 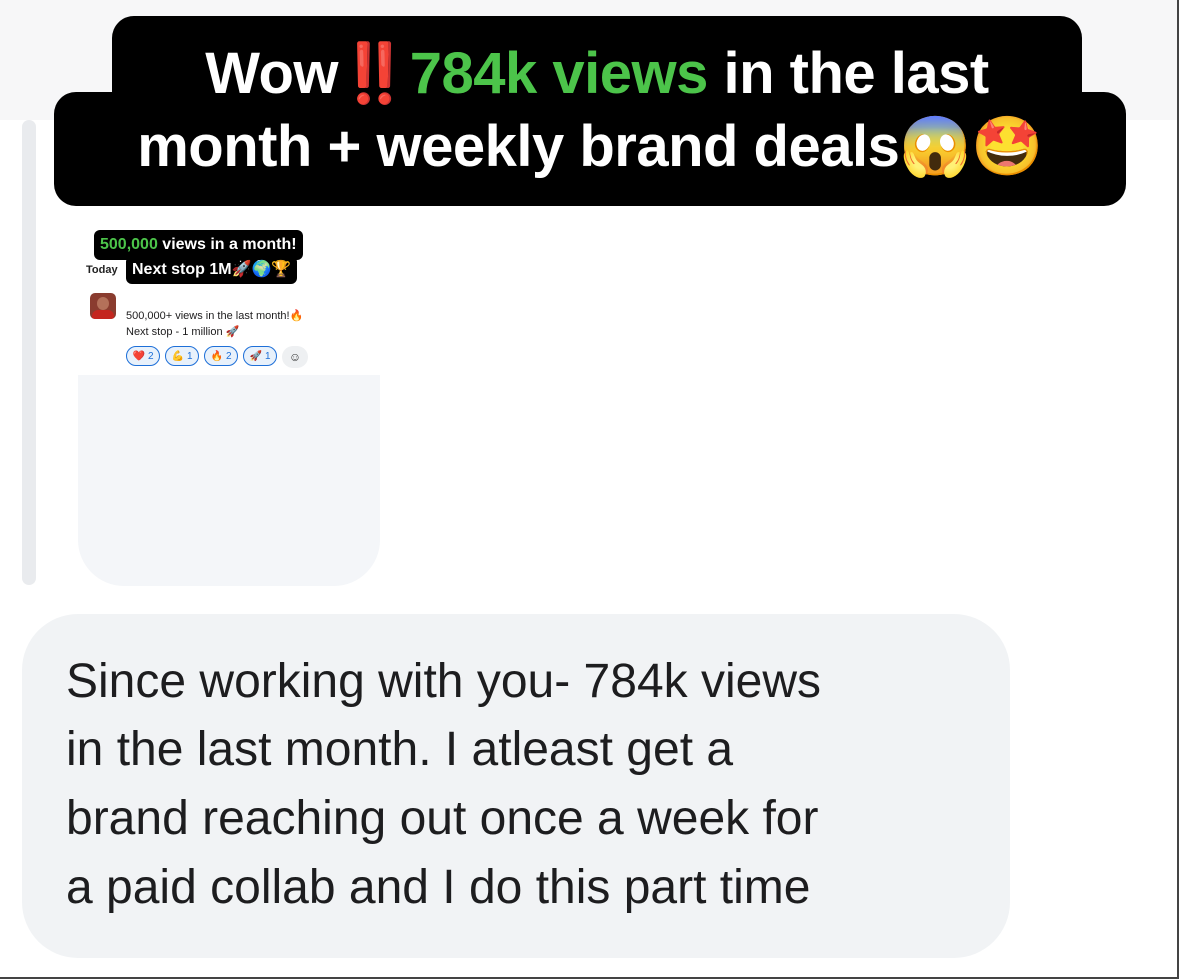 I want to click on reaction-fire: 🔥 2, so click(x=221, y=356).